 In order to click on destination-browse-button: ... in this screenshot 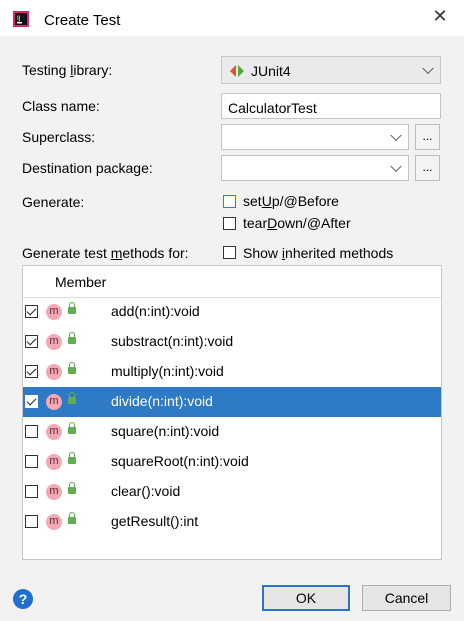, I will do `click(427, 168)`.